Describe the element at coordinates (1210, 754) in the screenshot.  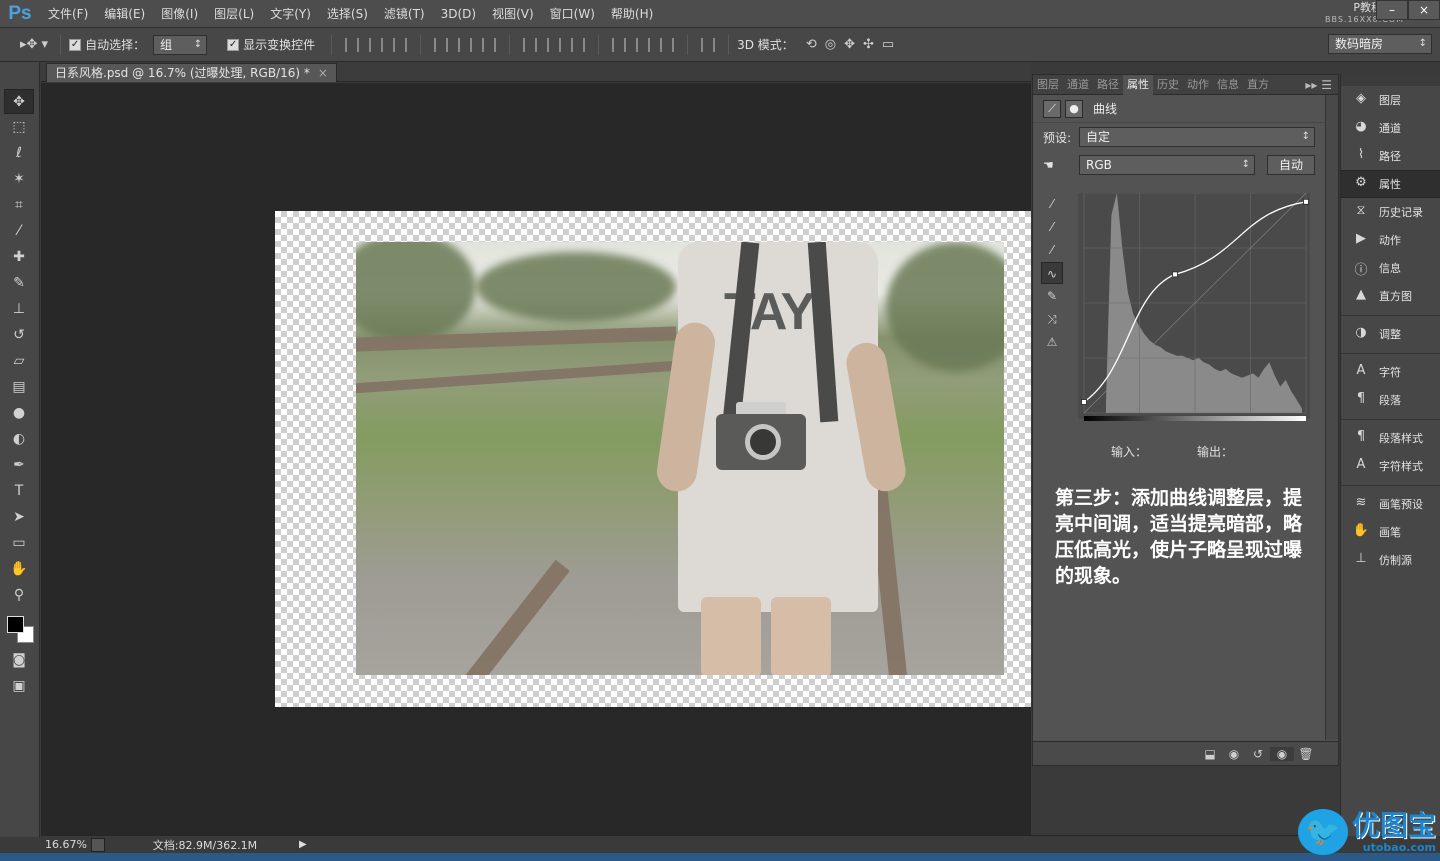
I see `clip-to-layer-icon: ⬓` at that location.